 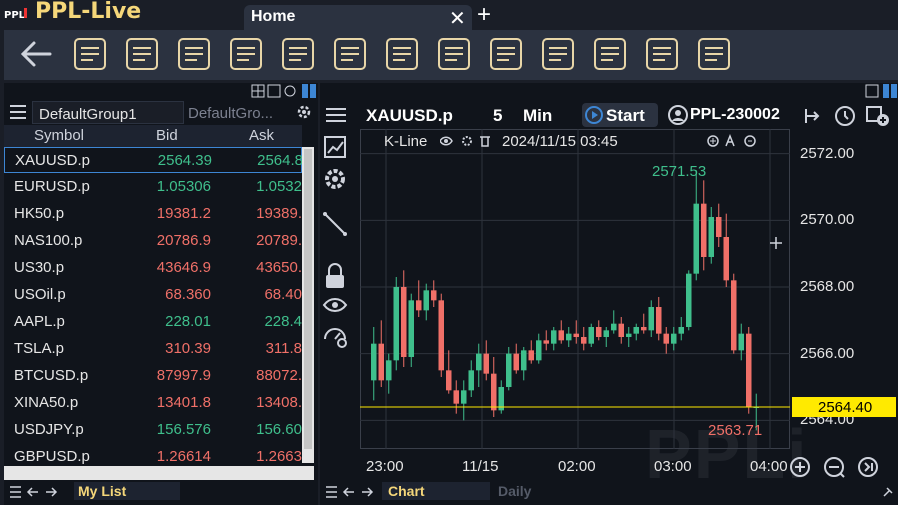 What do you see at coordinates (888, 492) in the screenshot?
I see `resize-pin-icon` at bounding box center [888, 492].